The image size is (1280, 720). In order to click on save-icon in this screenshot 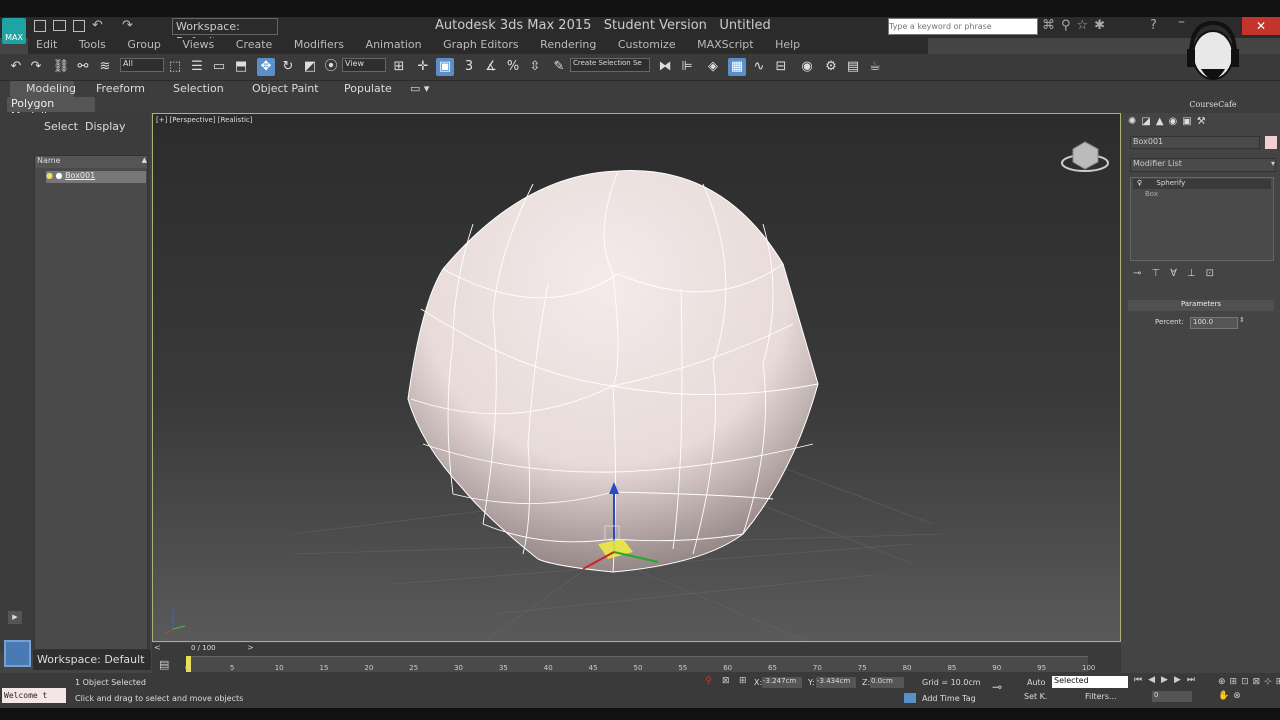, I will do `click(79, 26)`.